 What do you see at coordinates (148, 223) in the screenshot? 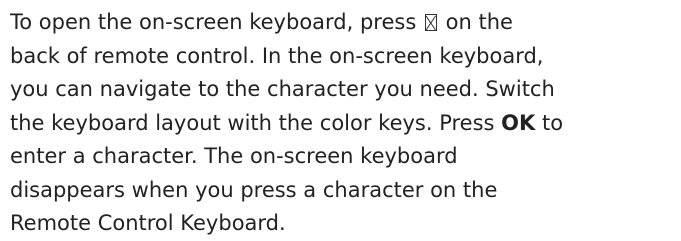
I see `line-7: Remote Control Keyboard.` at bounding box center [148, 223].